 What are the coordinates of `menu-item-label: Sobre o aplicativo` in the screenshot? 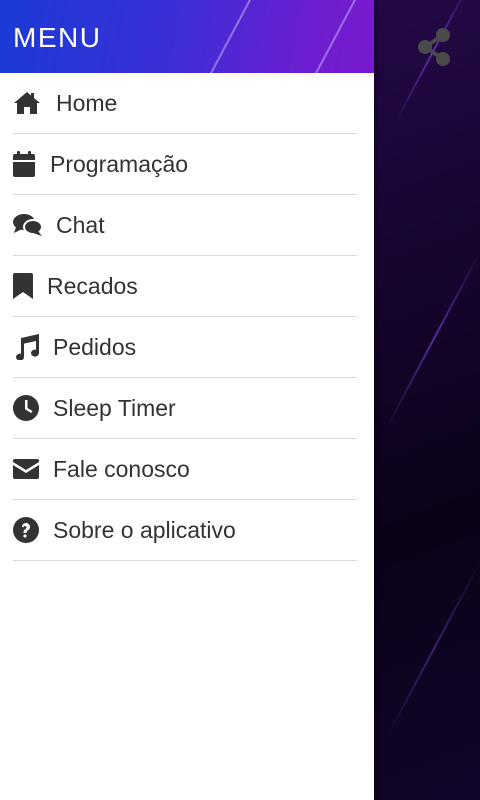 It's located at (144, 530).